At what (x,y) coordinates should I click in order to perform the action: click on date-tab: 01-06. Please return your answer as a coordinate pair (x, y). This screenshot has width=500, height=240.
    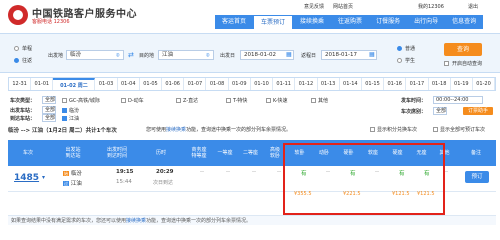
    Looking at the image, I should click on (173, 84).